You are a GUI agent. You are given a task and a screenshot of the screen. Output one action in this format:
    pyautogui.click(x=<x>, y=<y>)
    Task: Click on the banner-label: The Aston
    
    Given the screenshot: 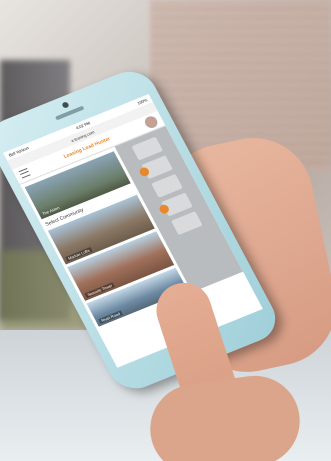 What is the action you would take?
    pyautogui.click(x=51, y=211)
    